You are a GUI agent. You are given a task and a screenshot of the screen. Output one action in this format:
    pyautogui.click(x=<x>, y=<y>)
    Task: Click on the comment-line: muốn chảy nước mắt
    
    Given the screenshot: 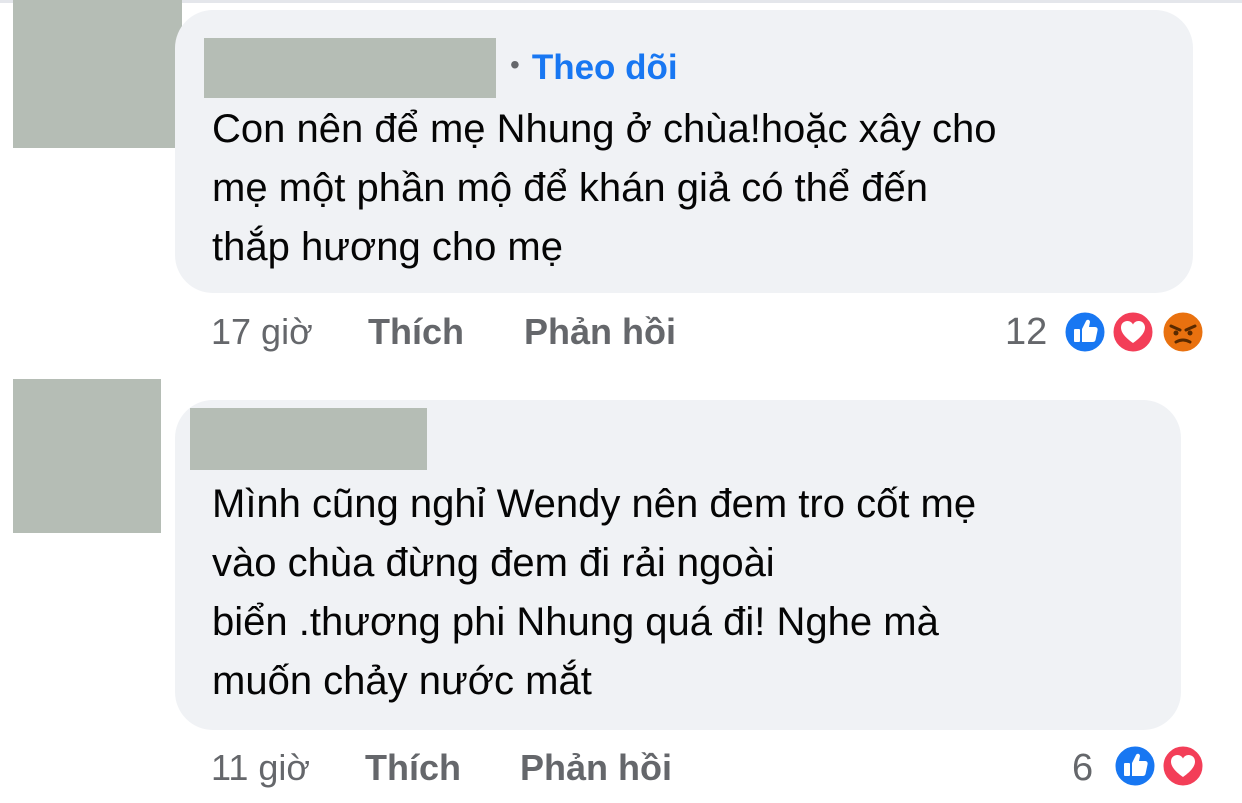 What is the action you would take?
    pyautogui.click(x=402, y=681)
    